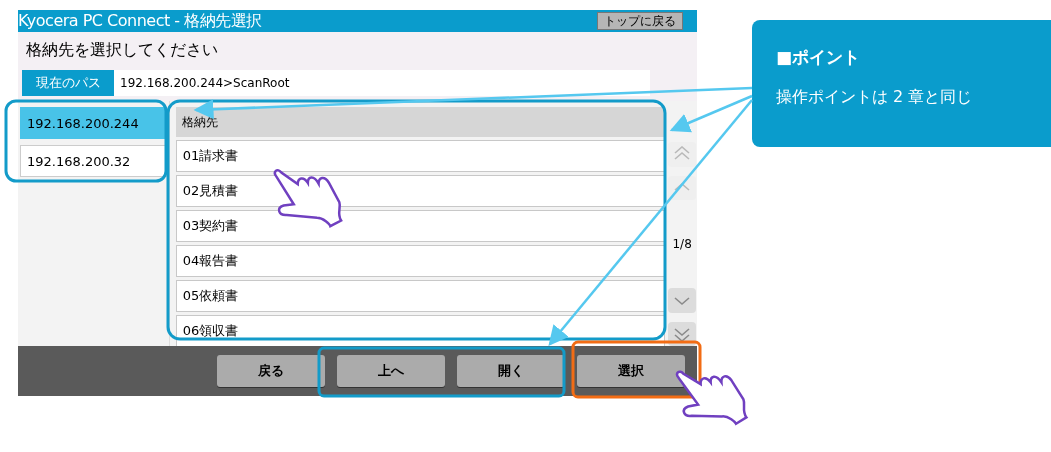 This screenshot has height=452, width=1051. I want to click on server-item: 192.168.200.32, so click(93, 161).